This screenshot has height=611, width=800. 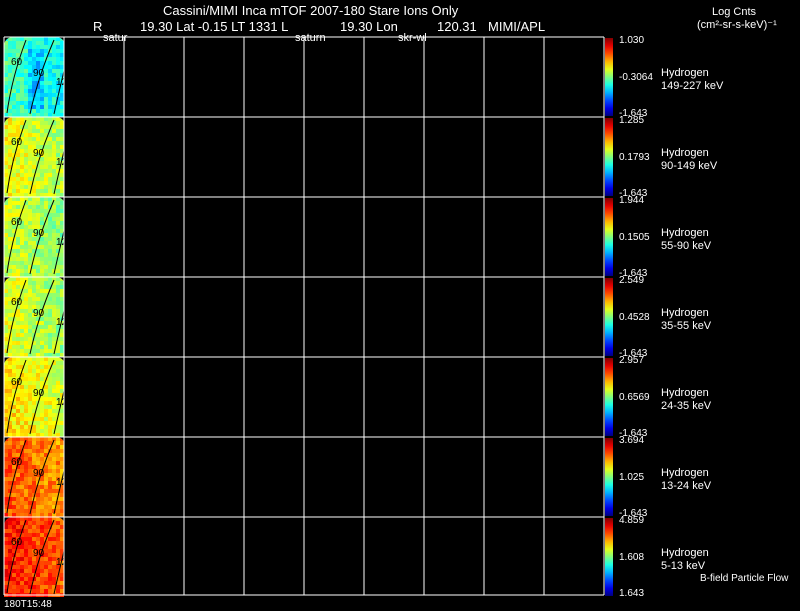 I want to click on colorbar, so click(x=609, y=237).